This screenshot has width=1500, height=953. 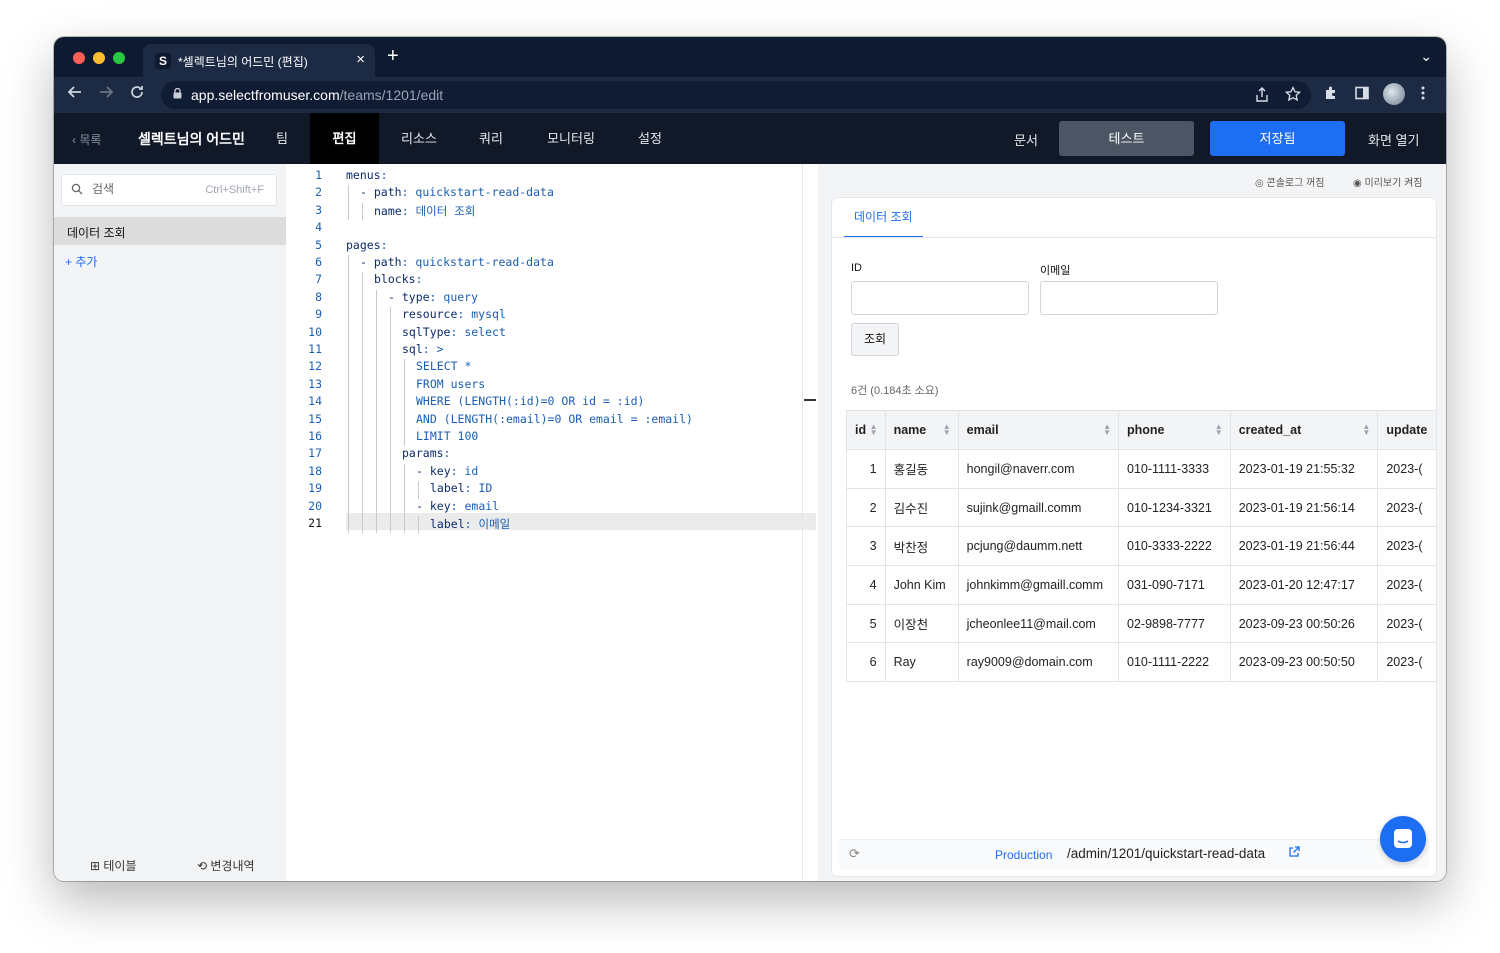 I want to click on table-cell: 6, so click(x=866, y=662).